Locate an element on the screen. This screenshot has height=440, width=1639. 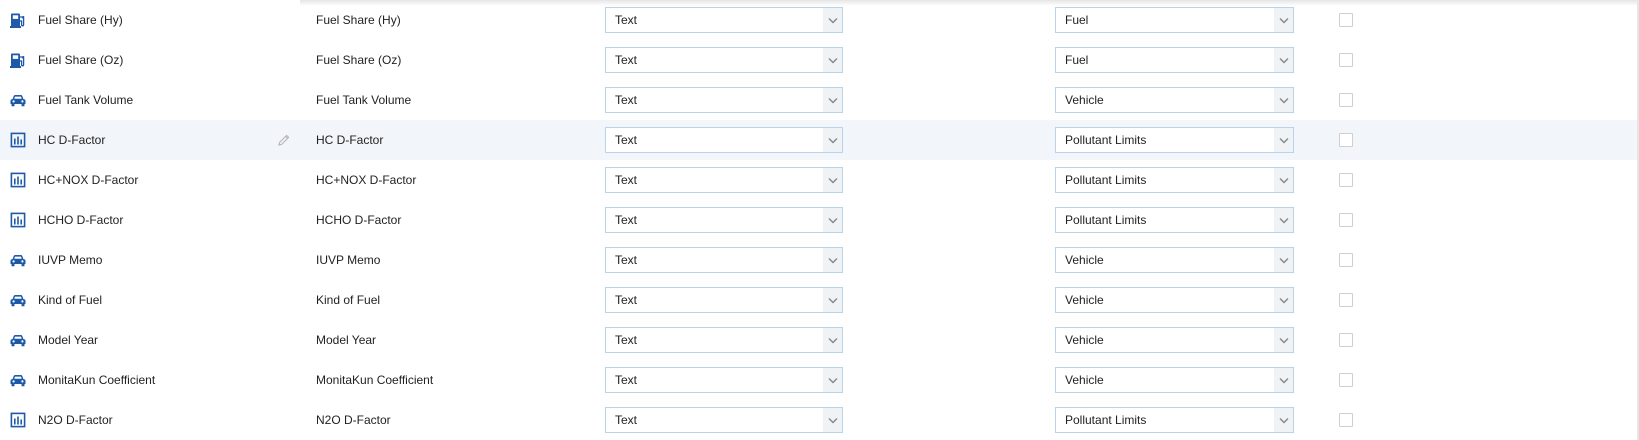
field-row: IUVP Memo IUVP Memo Text Vehicle is located at coordinates (818, 260).